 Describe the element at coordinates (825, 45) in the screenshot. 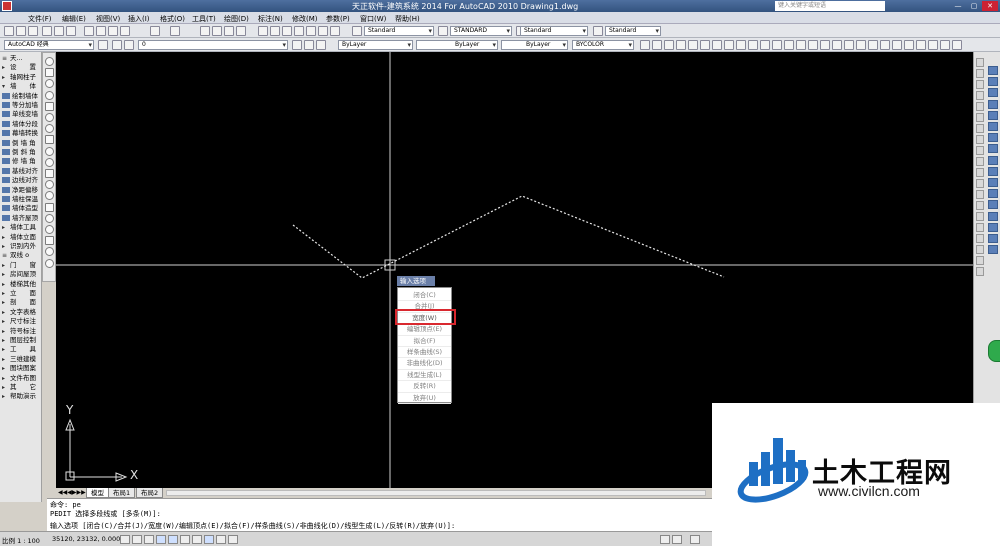

I see `layer-tool-j-icon` at that location.